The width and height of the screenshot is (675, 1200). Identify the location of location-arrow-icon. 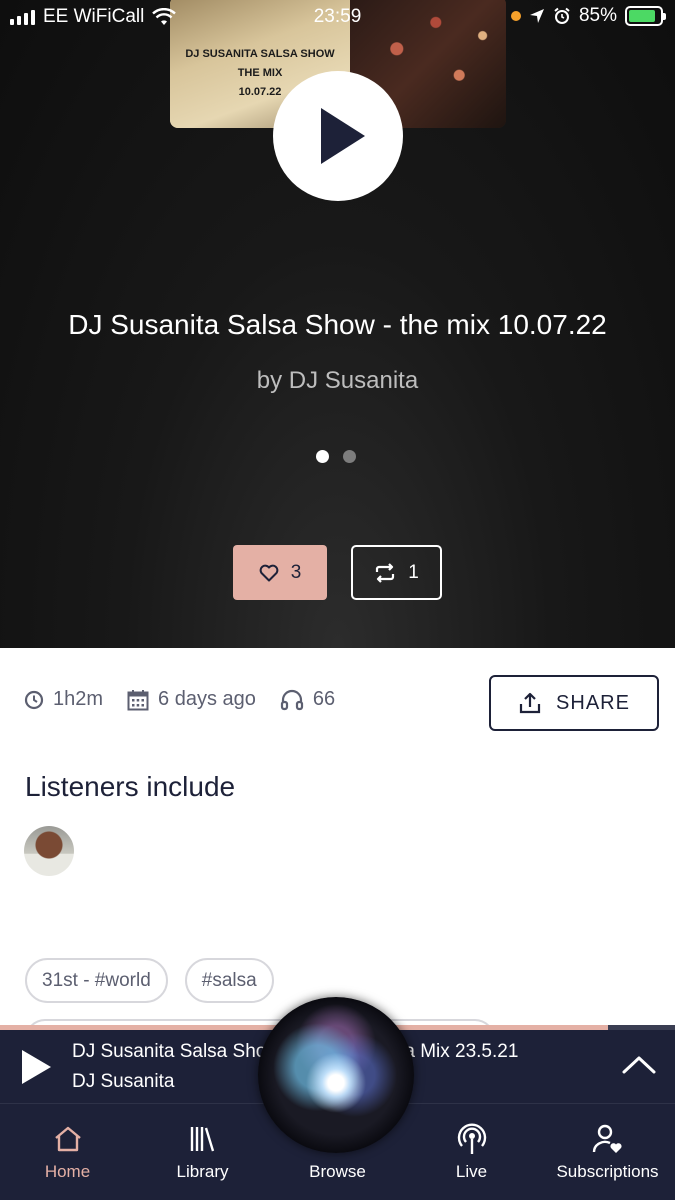
(536, 16).